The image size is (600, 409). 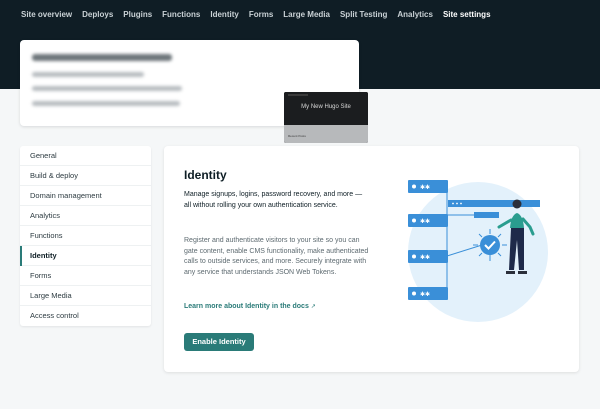 I want to click on nav-site-overview: Site overview, so click(x=46, y=14).